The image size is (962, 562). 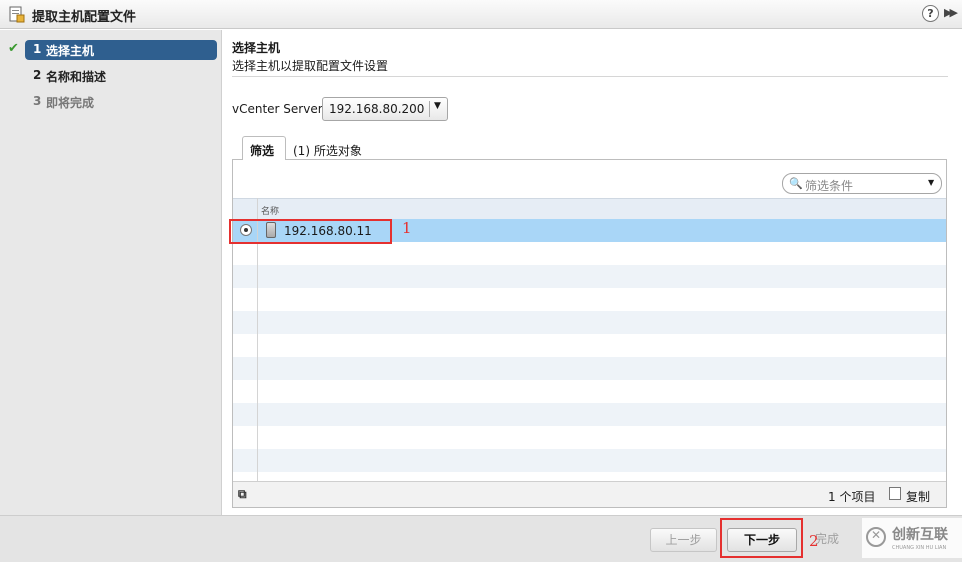 What do you see at coordinates (862, 183) in the screenshot?
I see `filter-input: 🔍 筛选条件 ▼` at bounding box center [862, 183].